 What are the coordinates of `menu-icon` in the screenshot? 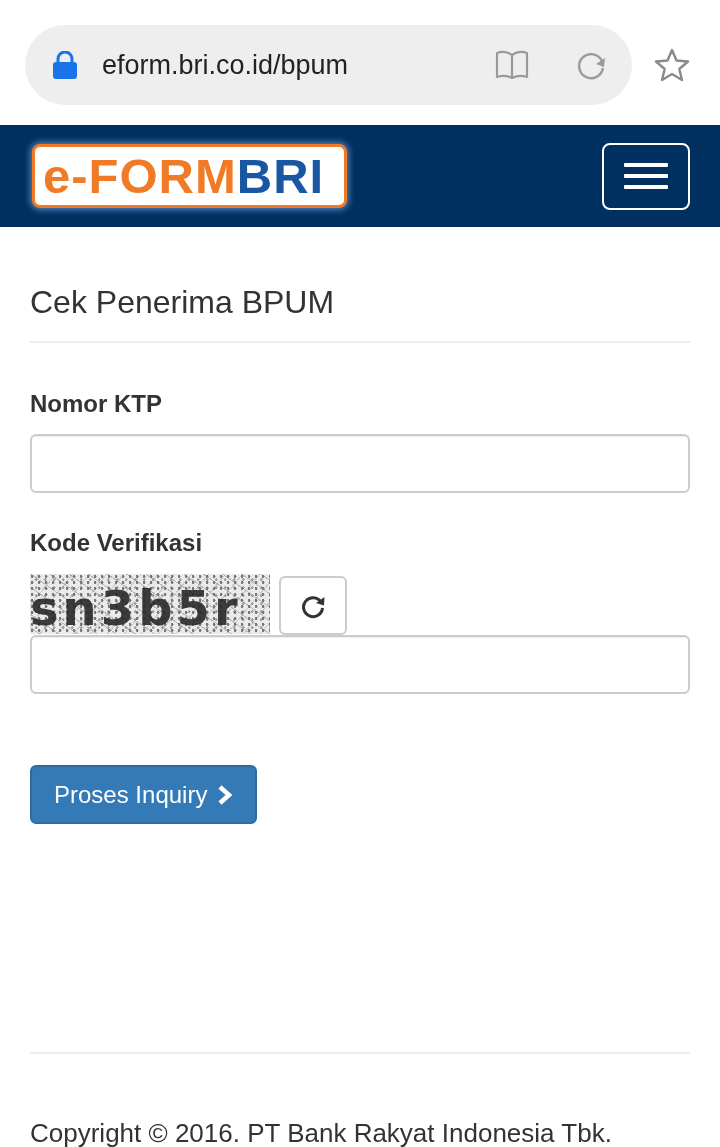 It's located at (646, 176).